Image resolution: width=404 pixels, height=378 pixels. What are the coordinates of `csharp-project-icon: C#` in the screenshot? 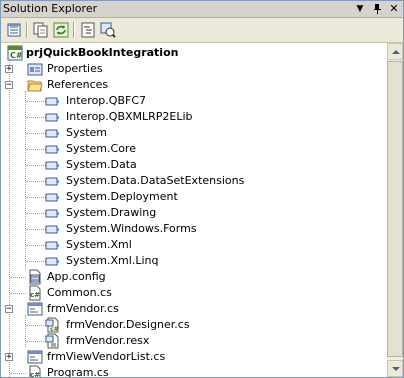 It's located at (15, 53).